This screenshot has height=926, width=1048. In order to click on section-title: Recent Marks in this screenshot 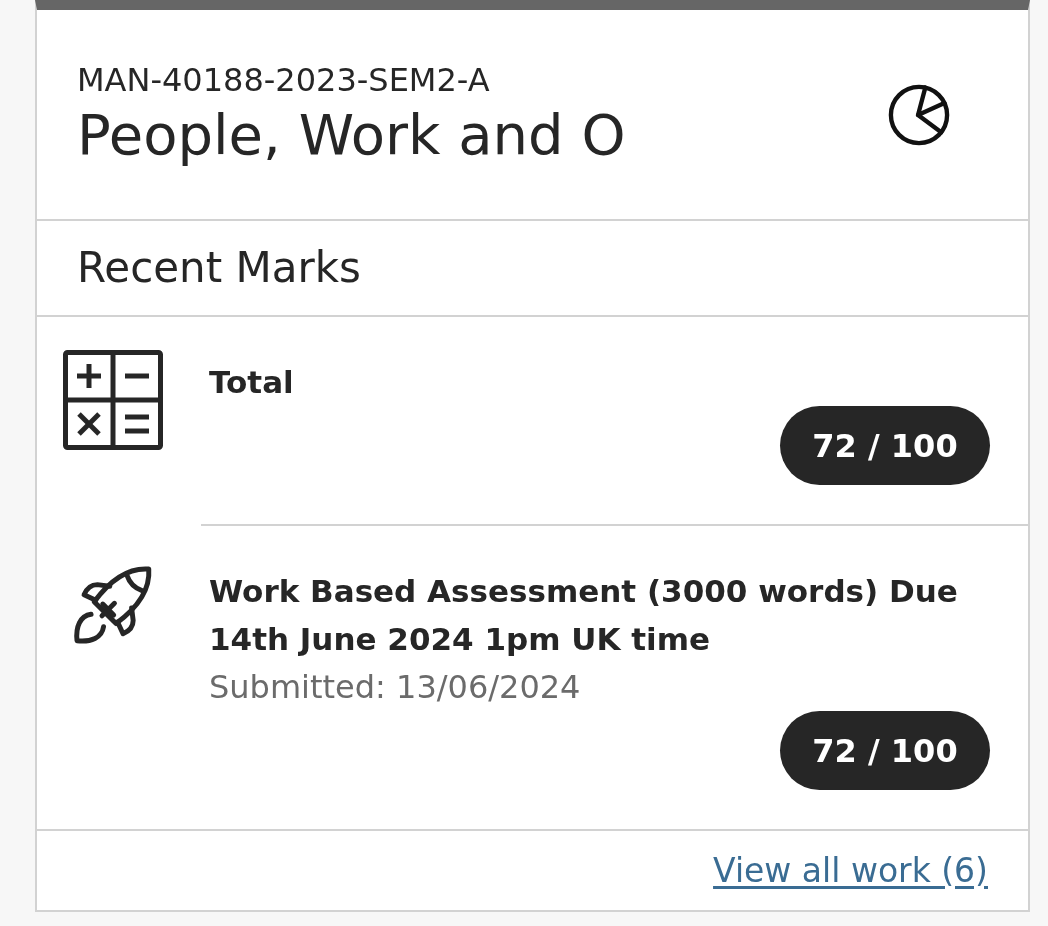, I will do `click(219, 268)`.